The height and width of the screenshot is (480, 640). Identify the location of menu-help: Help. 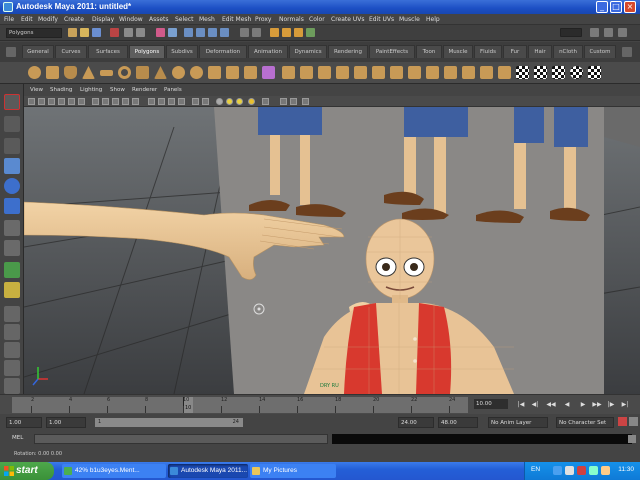
(433, 19).